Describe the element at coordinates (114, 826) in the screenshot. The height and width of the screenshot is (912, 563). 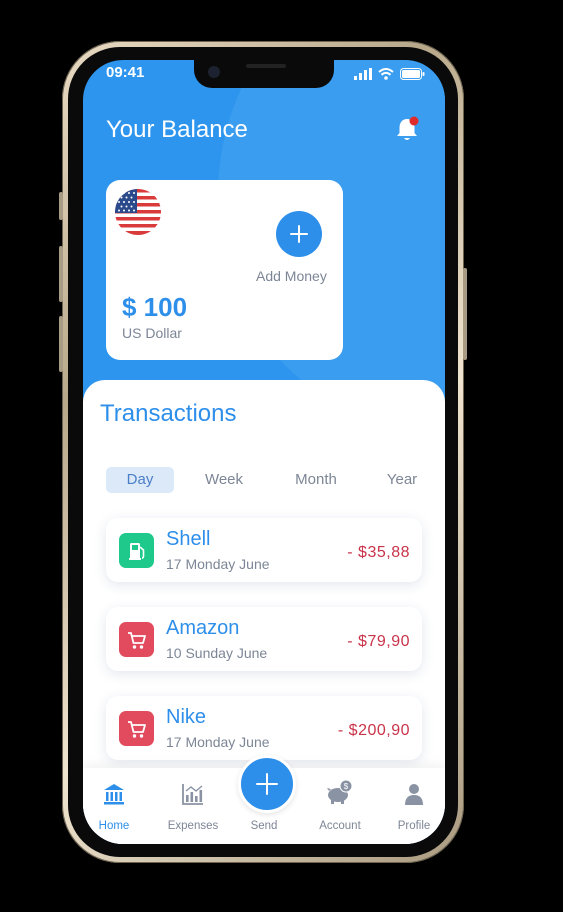
I see `nav-label: Home` at that location.